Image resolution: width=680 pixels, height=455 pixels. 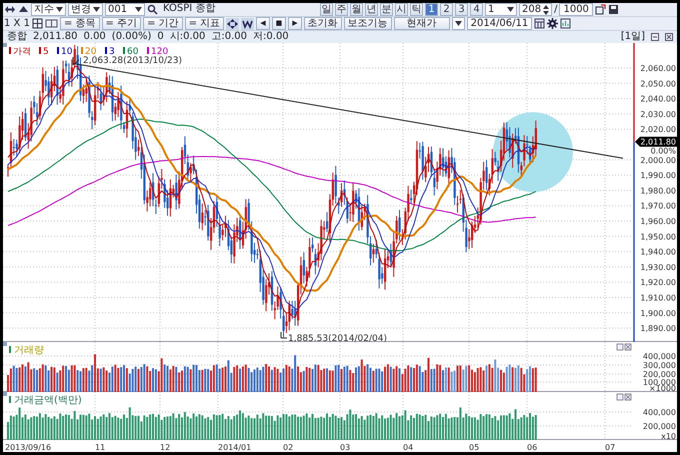 I want to click on code-dropdown: 001, so click(x=125, y=9).